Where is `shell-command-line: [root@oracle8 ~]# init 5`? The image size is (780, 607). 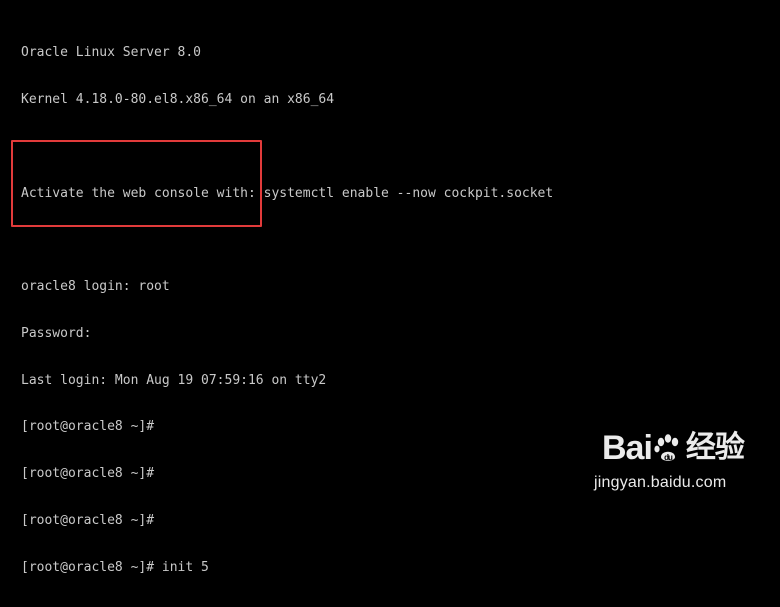
shell-command-line: [root@oracle8 ~]# init 5 is located at coordinates (287, 568).